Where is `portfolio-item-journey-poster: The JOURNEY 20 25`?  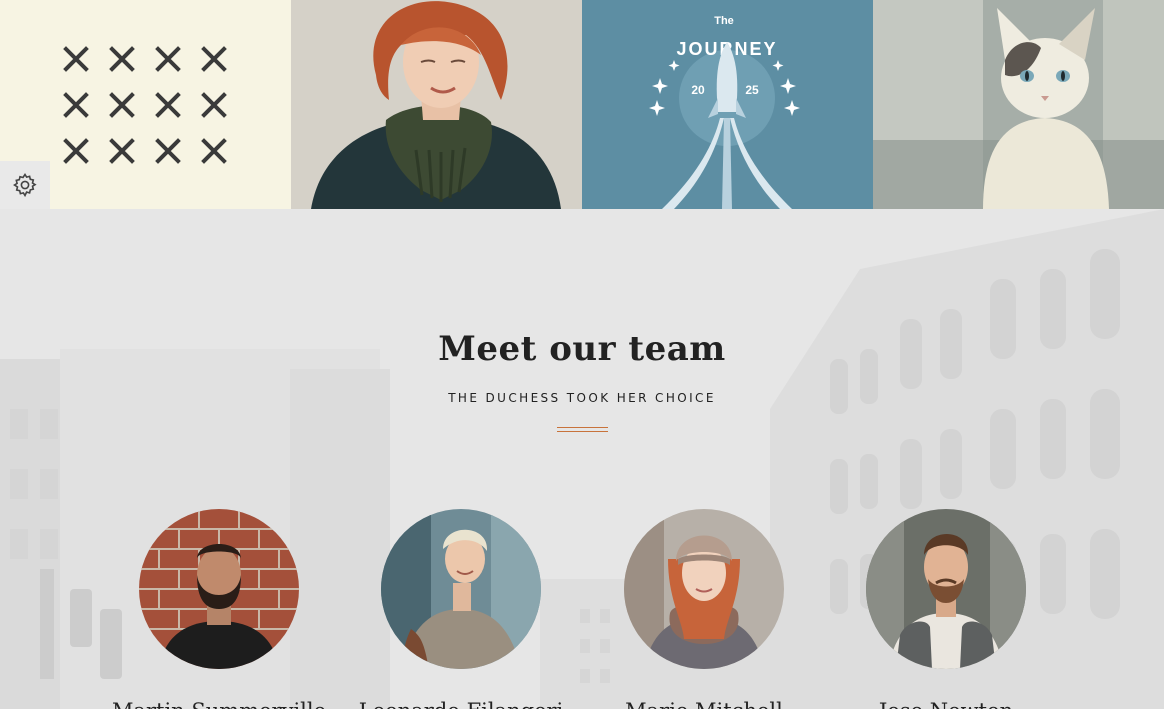 portfolio-item-journey-poster: The JOURNEY 20 25 is located at coordinates (727, 104).